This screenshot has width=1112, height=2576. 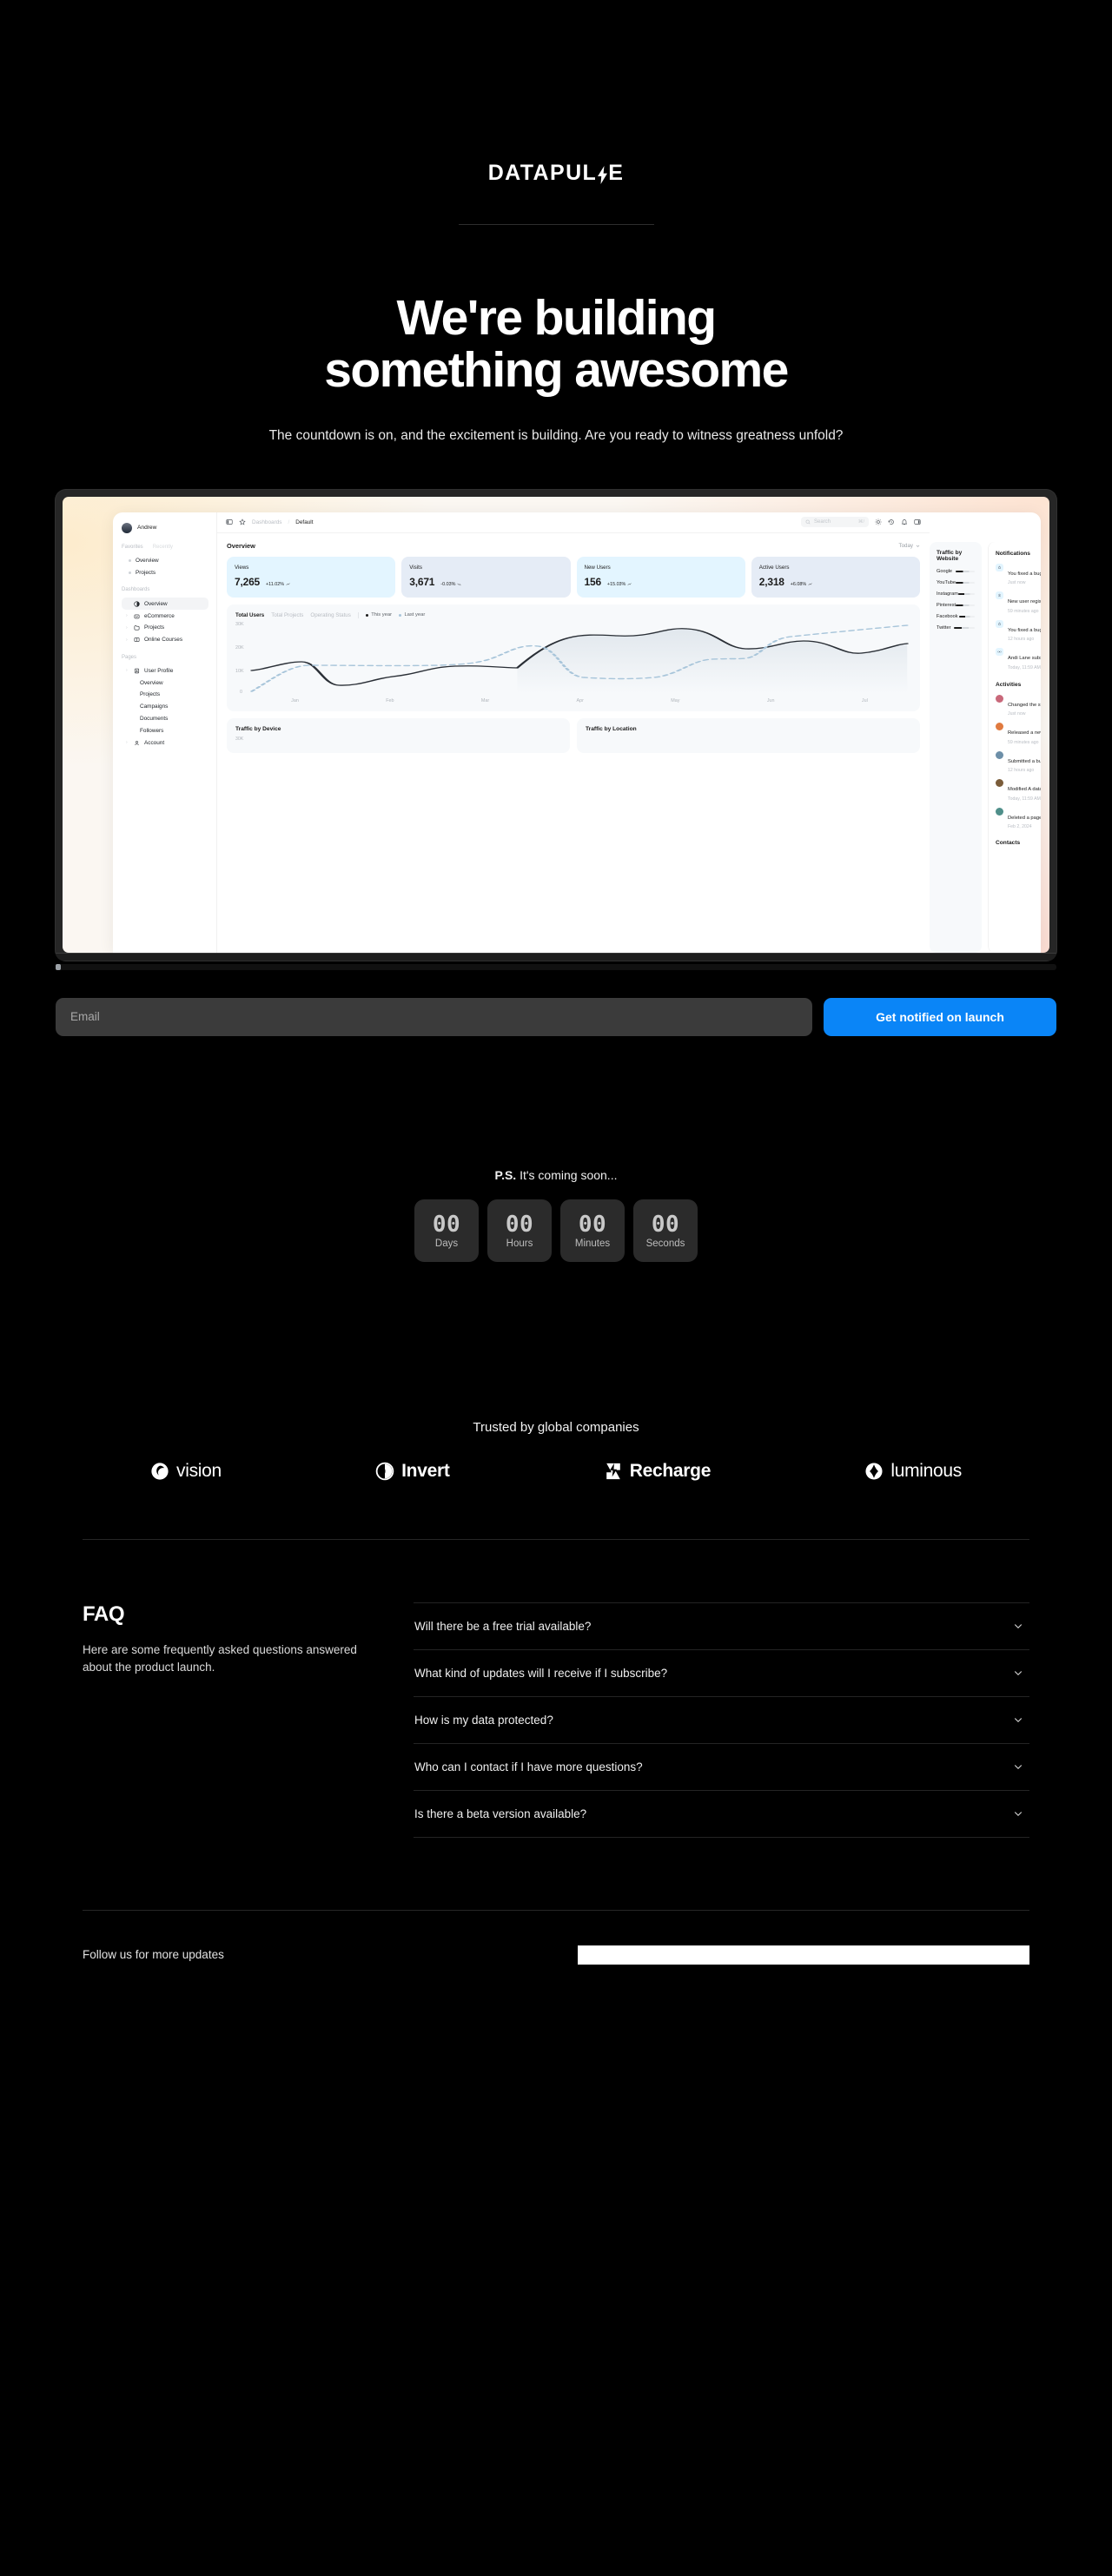 What do you see at coordinates (947, 616) in the screenshot?
I see `traffic-label: Facebook` at bounding box center [947, 616].